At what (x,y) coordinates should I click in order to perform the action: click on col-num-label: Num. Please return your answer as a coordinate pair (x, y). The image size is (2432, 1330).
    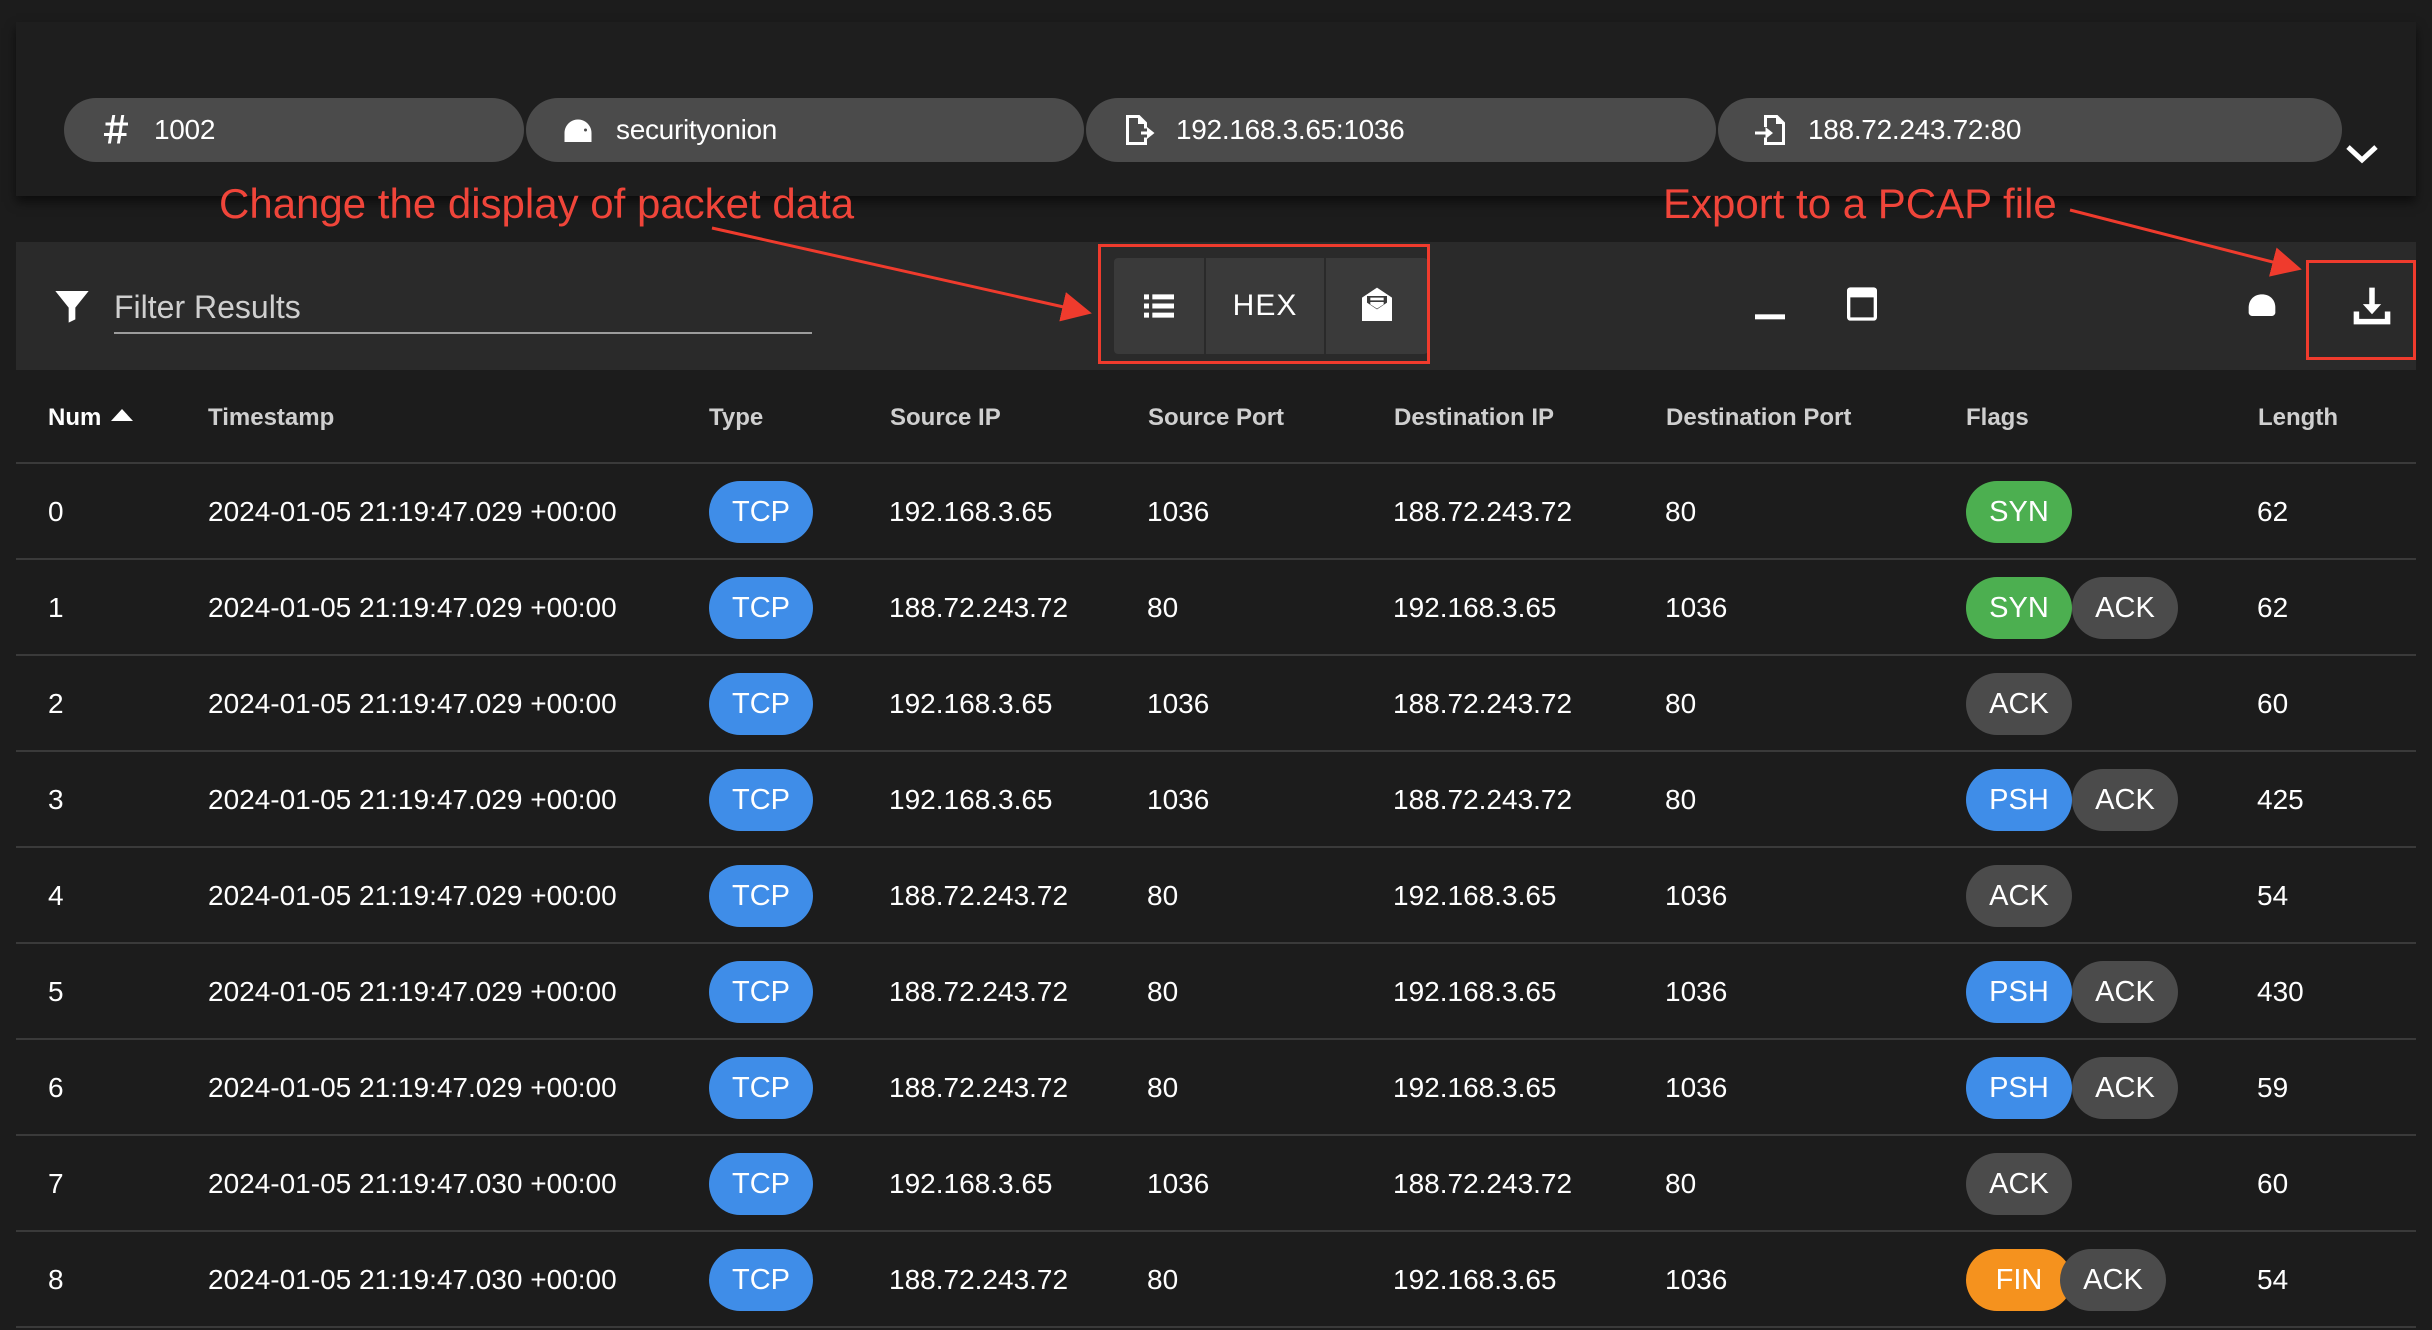
    Looking at the image, I should click on (75, 417).